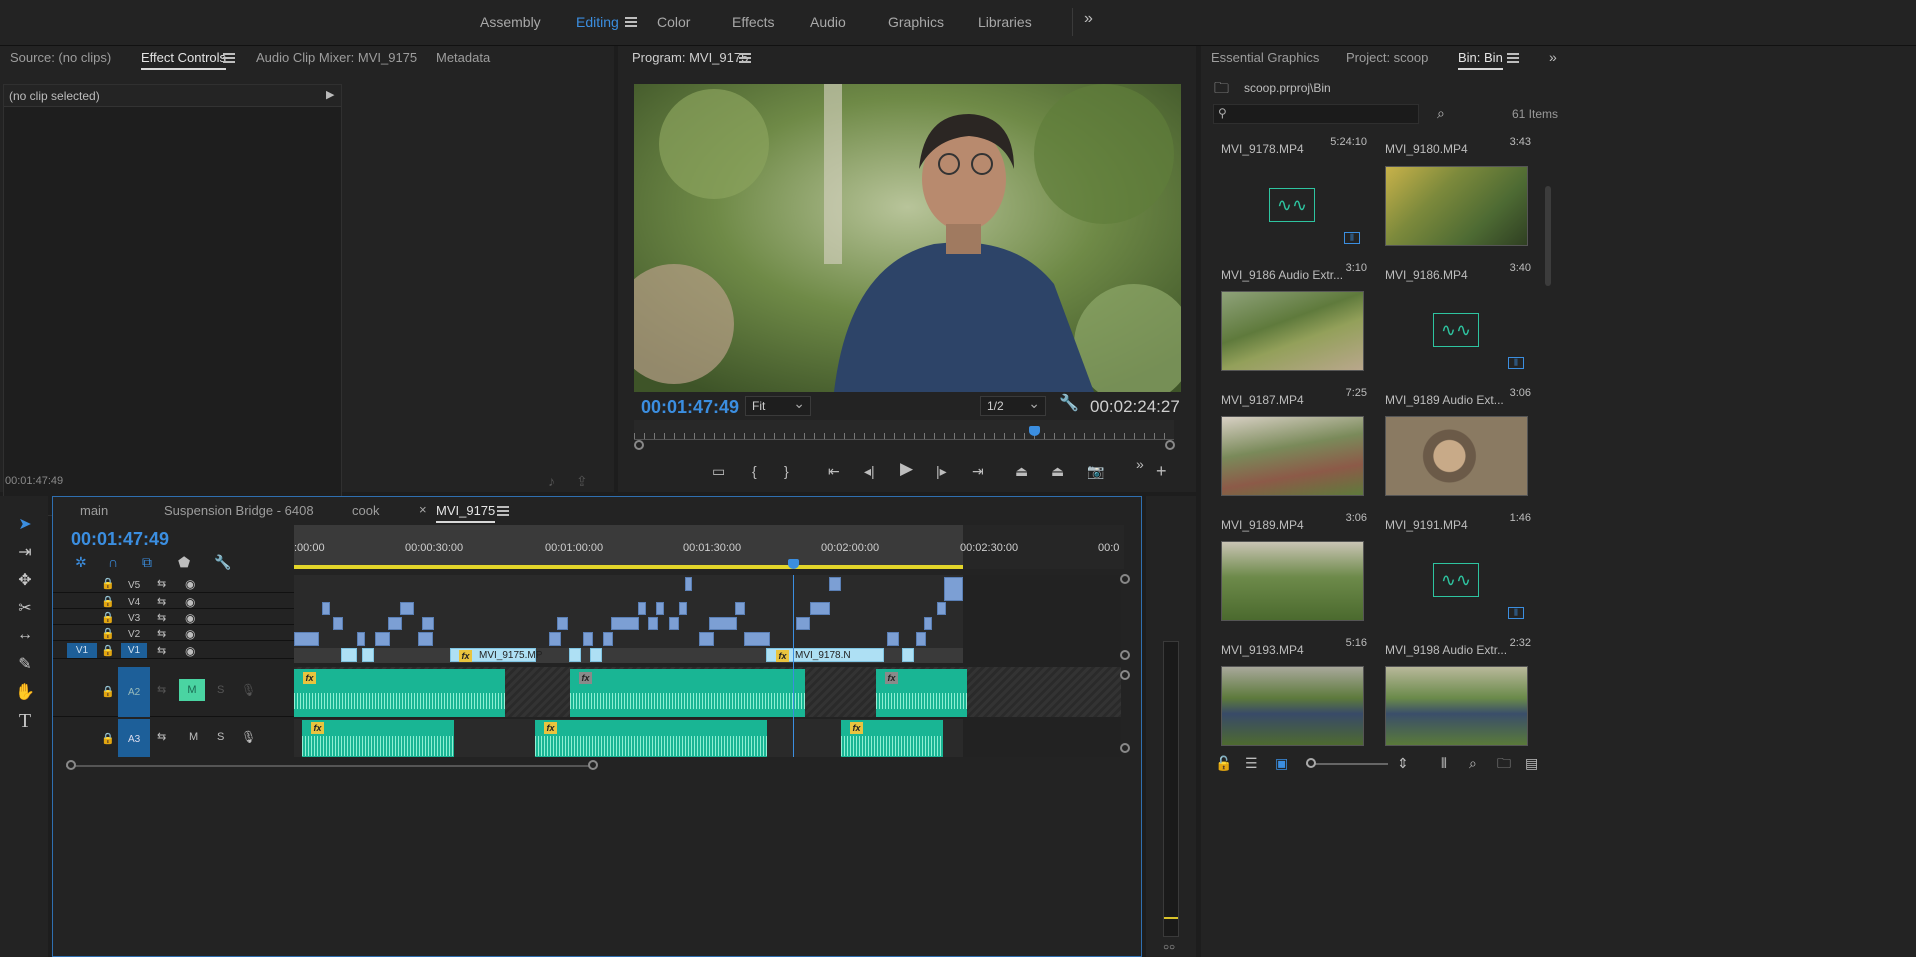  I want to click on resolution-dropdown: 1/2, so click(1013, 405).